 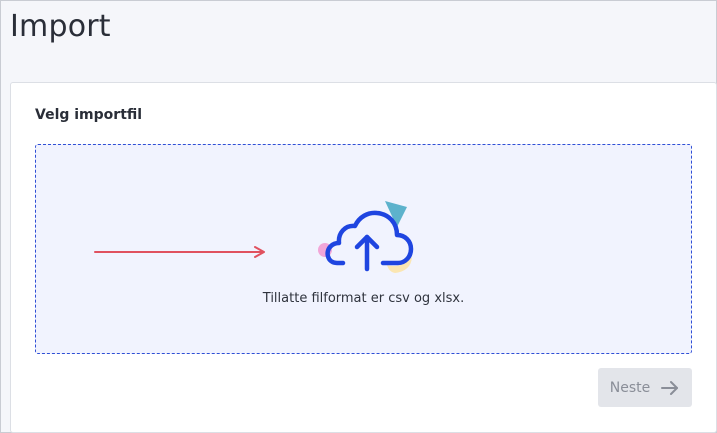 I want to click on cloud-upload-icon, so click(x=366, y=237).